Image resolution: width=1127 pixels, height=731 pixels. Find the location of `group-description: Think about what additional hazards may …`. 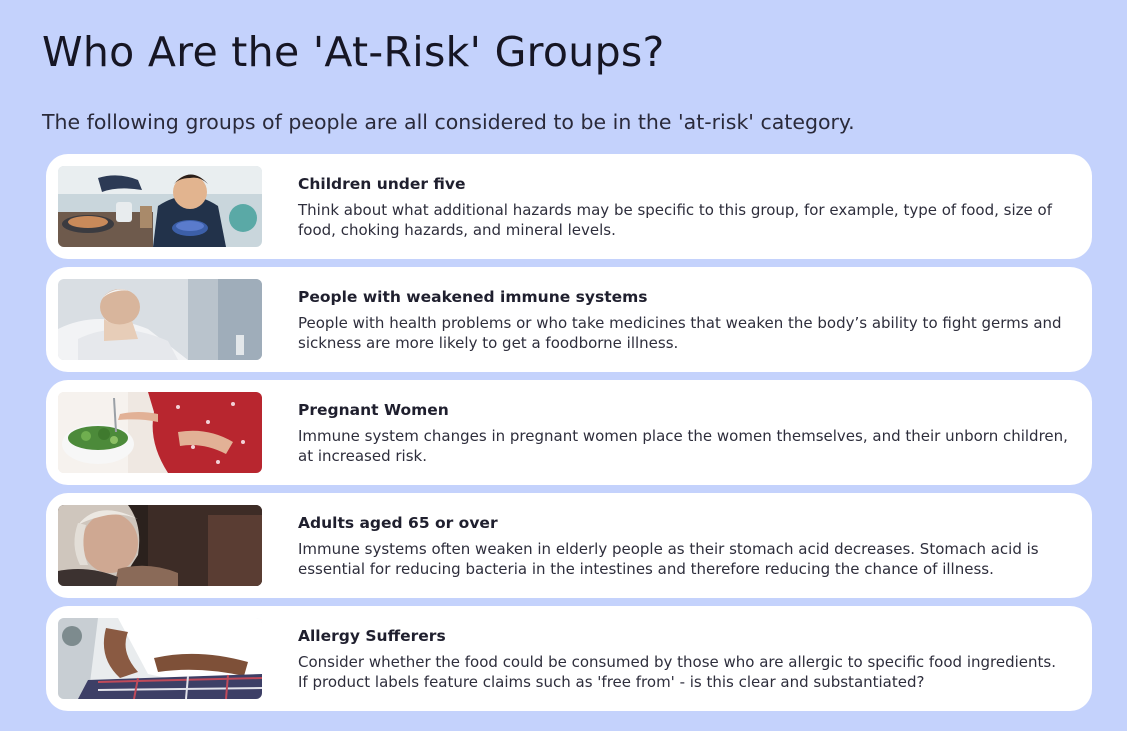

group-description: Think about what additional hazards may … is located at coordinates (675, 220).